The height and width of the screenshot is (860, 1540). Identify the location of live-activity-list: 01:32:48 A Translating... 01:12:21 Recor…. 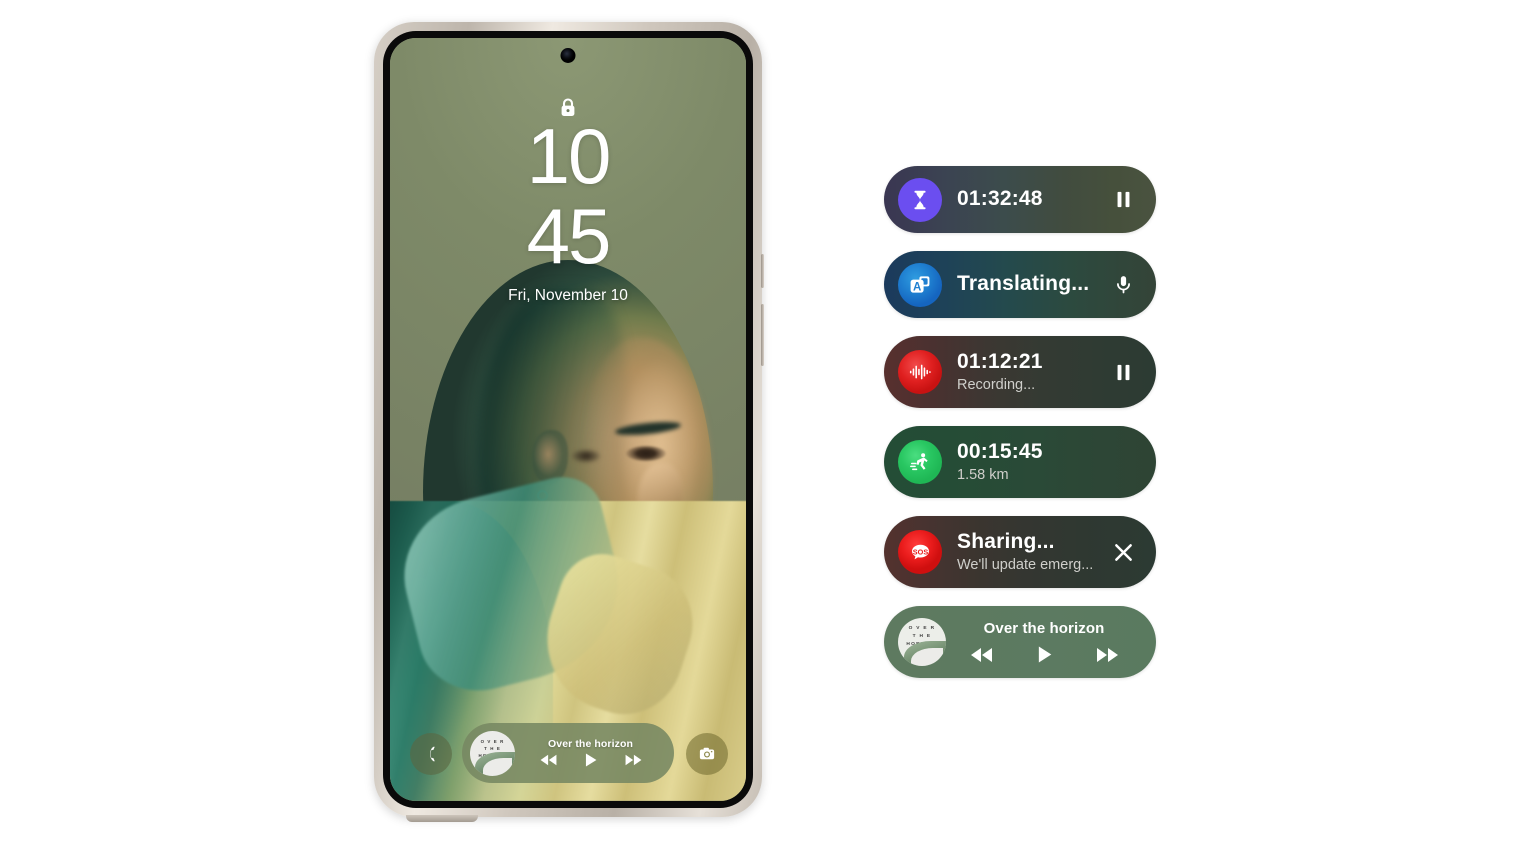
(1020, 431).